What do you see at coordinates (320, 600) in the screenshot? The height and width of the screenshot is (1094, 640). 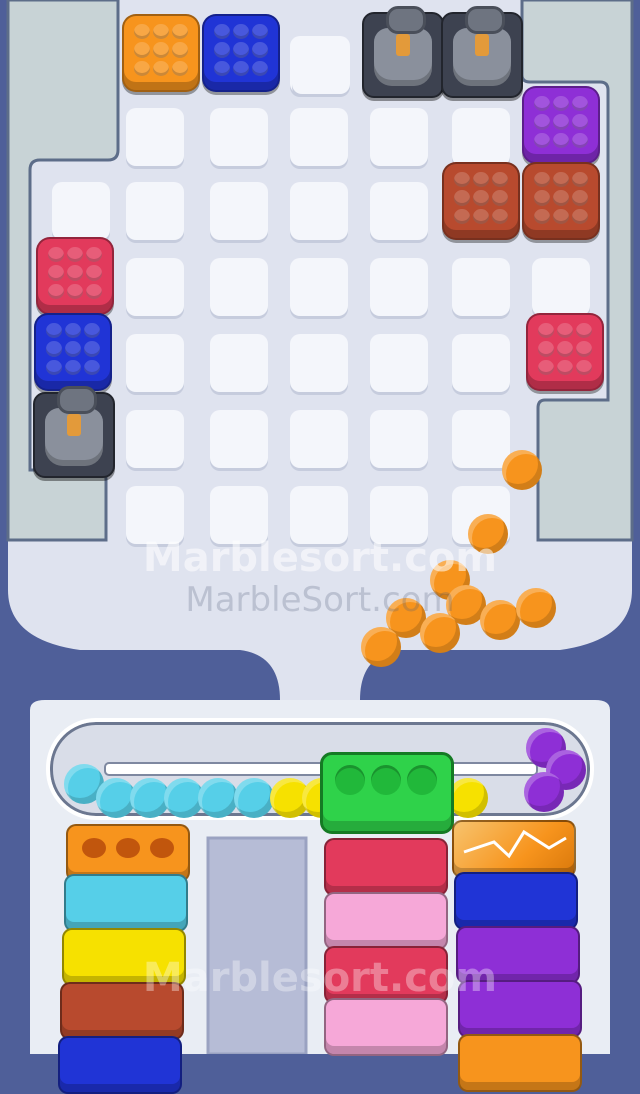 I see `watermark-secondary: MarbleSort.com` at bounding box center [320, 600].